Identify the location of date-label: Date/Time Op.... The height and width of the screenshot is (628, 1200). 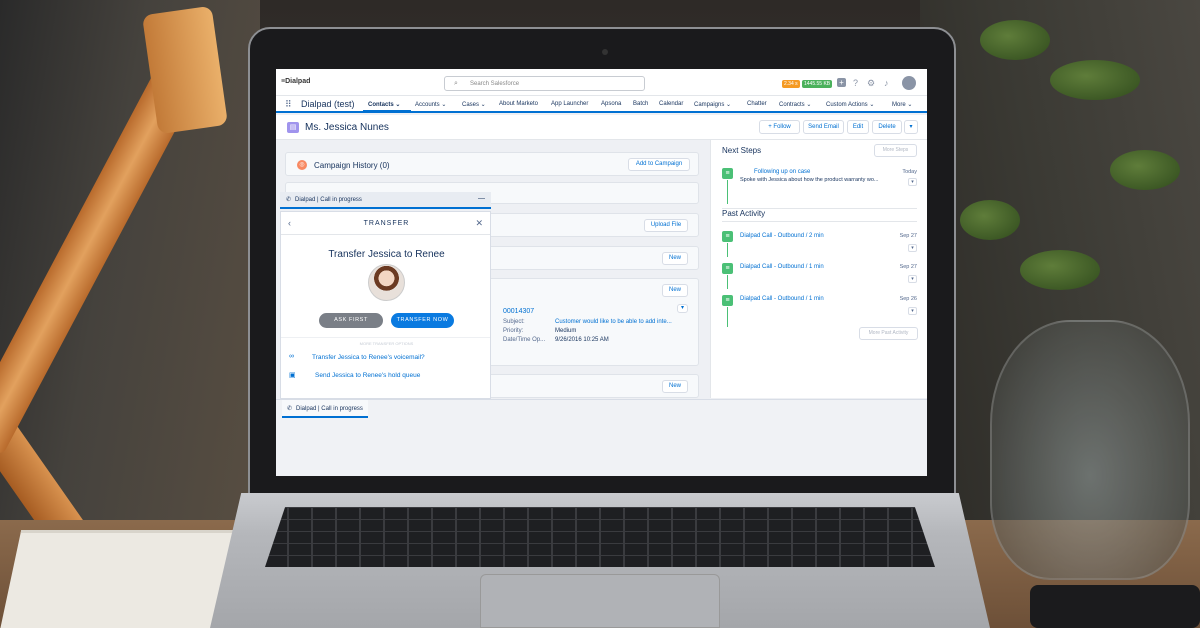
(524, 340).